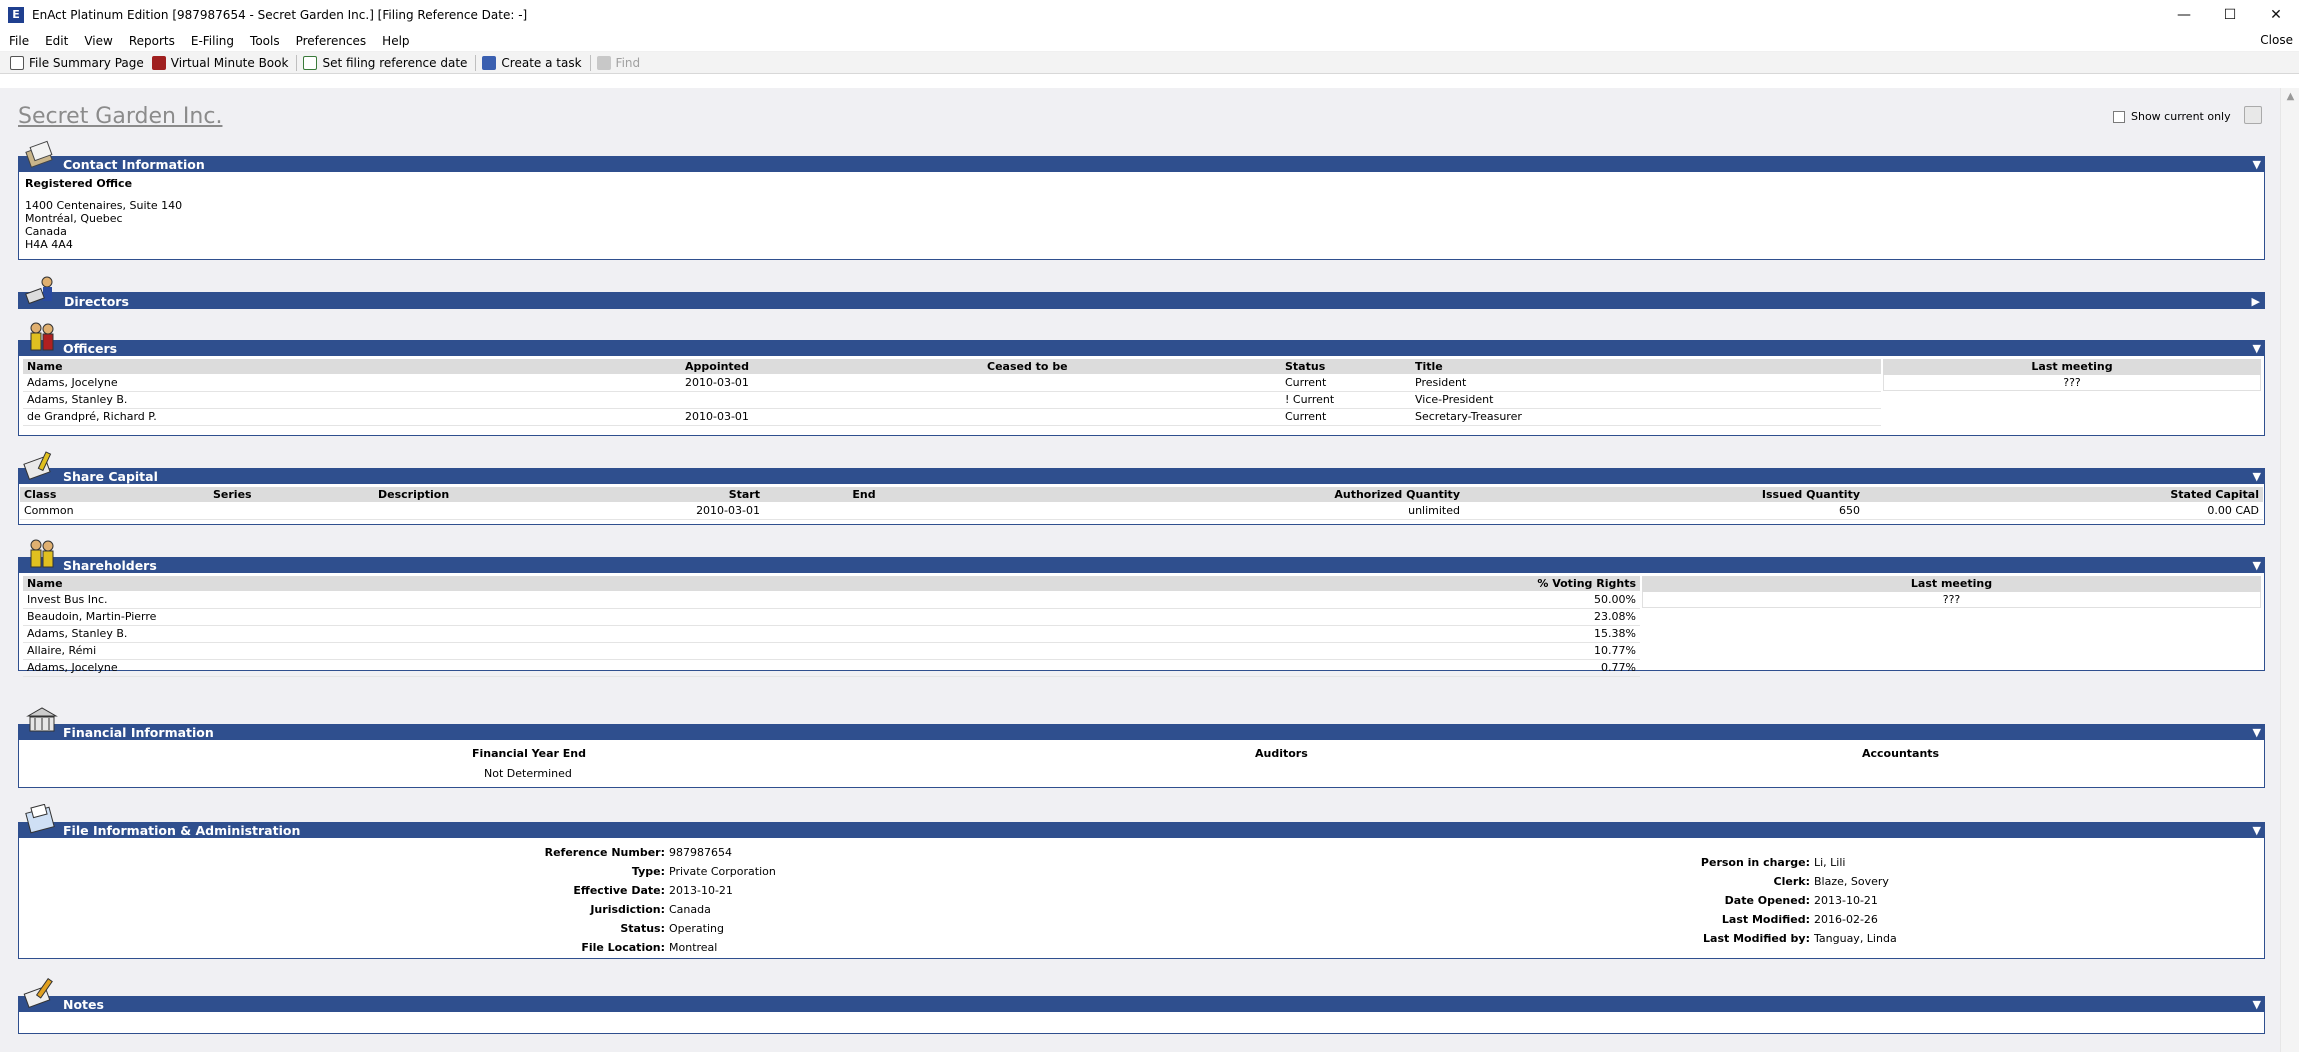 The image size is (2299, 1052). I want to click on share-class: Common, so click(114, 511).